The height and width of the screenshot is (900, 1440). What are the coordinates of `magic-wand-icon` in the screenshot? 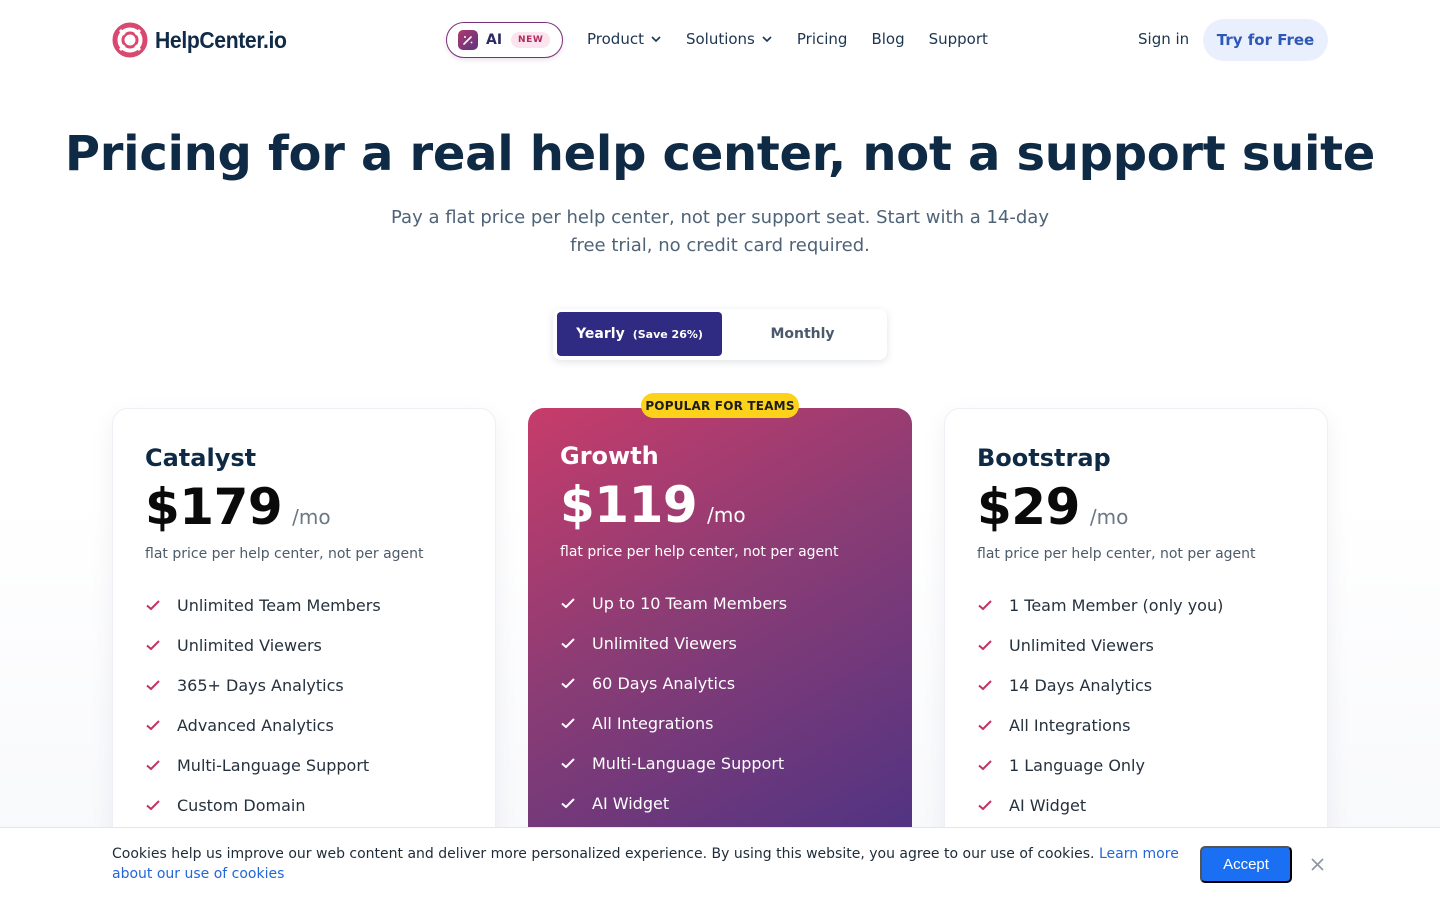 It's located at (468, 40).